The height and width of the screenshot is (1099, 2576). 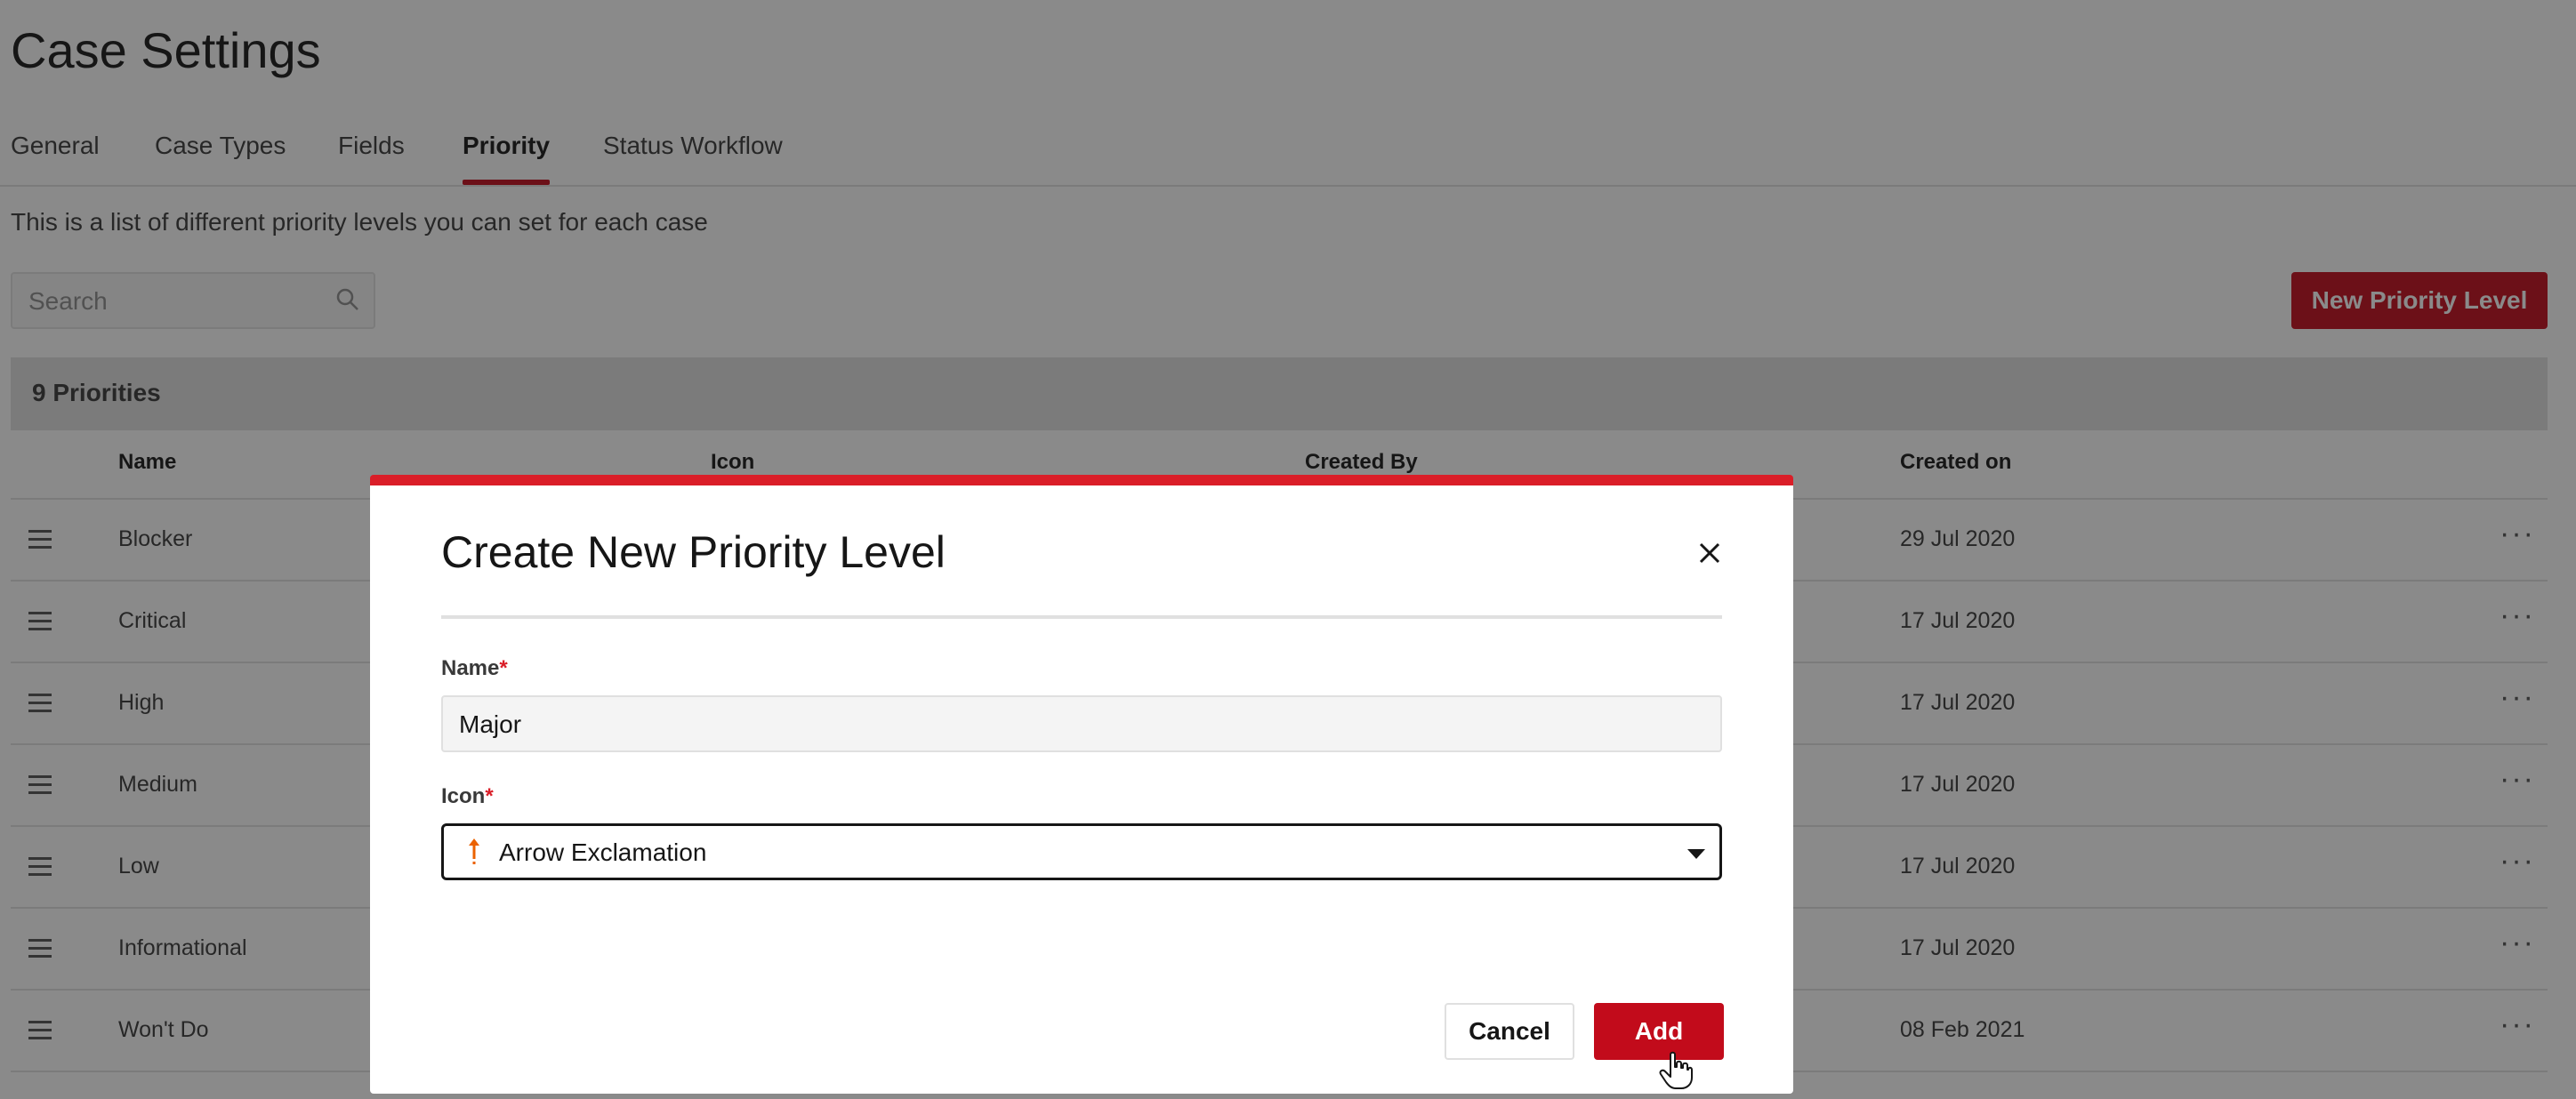 What do you see at coordinates (603, 852) in the screenshot?
I see `icon-select-value: Arrow Exclamation` at bounding box center [603, 852].